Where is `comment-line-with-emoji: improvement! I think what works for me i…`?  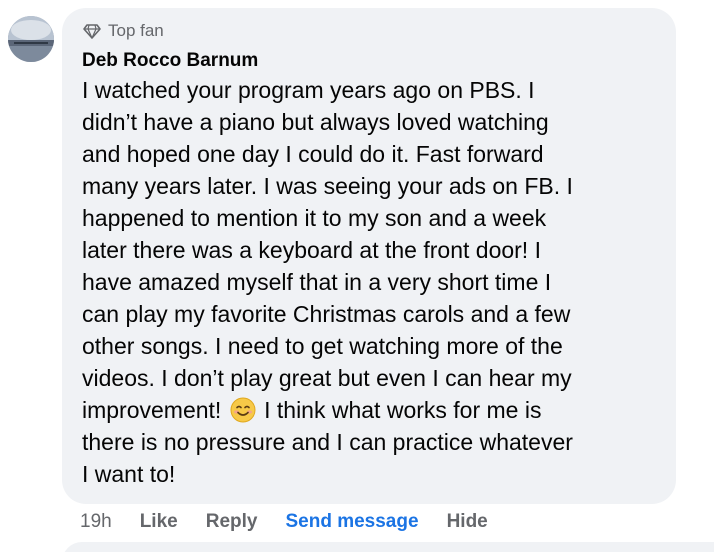
comment-line-with-emoji: improvement! I think what works for me i… is located at coordinates (377, 410).